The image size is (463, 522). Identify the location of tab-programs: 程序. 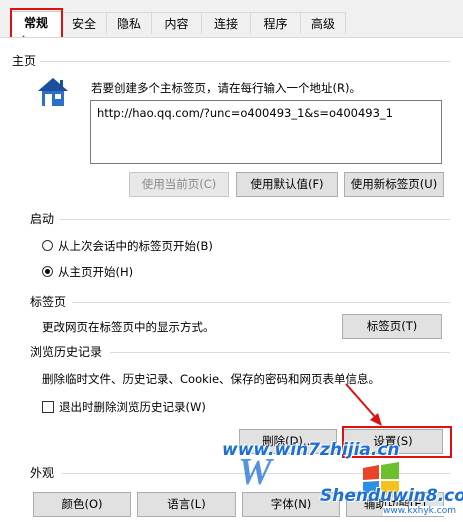
(275, 23).